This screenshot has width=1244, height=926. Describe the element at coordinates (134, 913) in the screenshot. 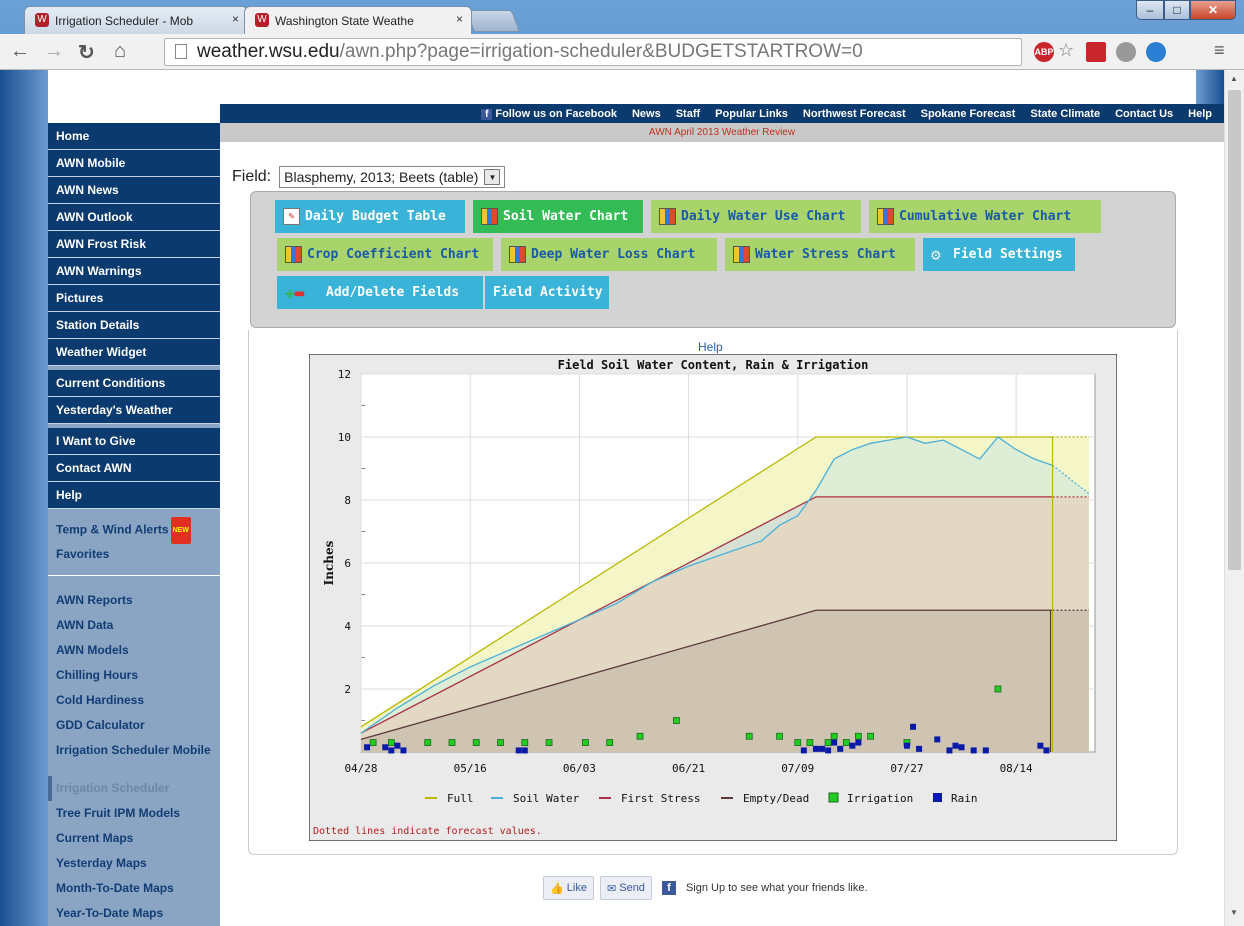

I see `sidebar-item-year-to-date-maps: Year-To-Date Maps` at that location.